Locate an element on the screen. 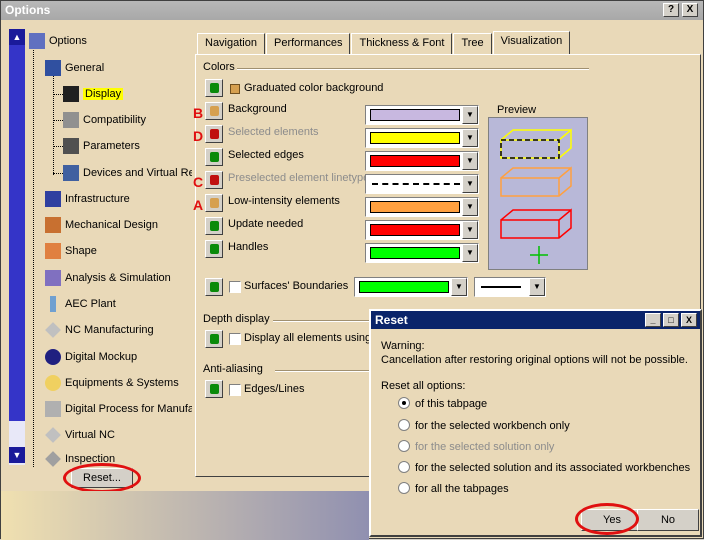 This screenshot has height=540, width=704. selected-edges-color-combo: ▼ is located at coordinates (422, 161).